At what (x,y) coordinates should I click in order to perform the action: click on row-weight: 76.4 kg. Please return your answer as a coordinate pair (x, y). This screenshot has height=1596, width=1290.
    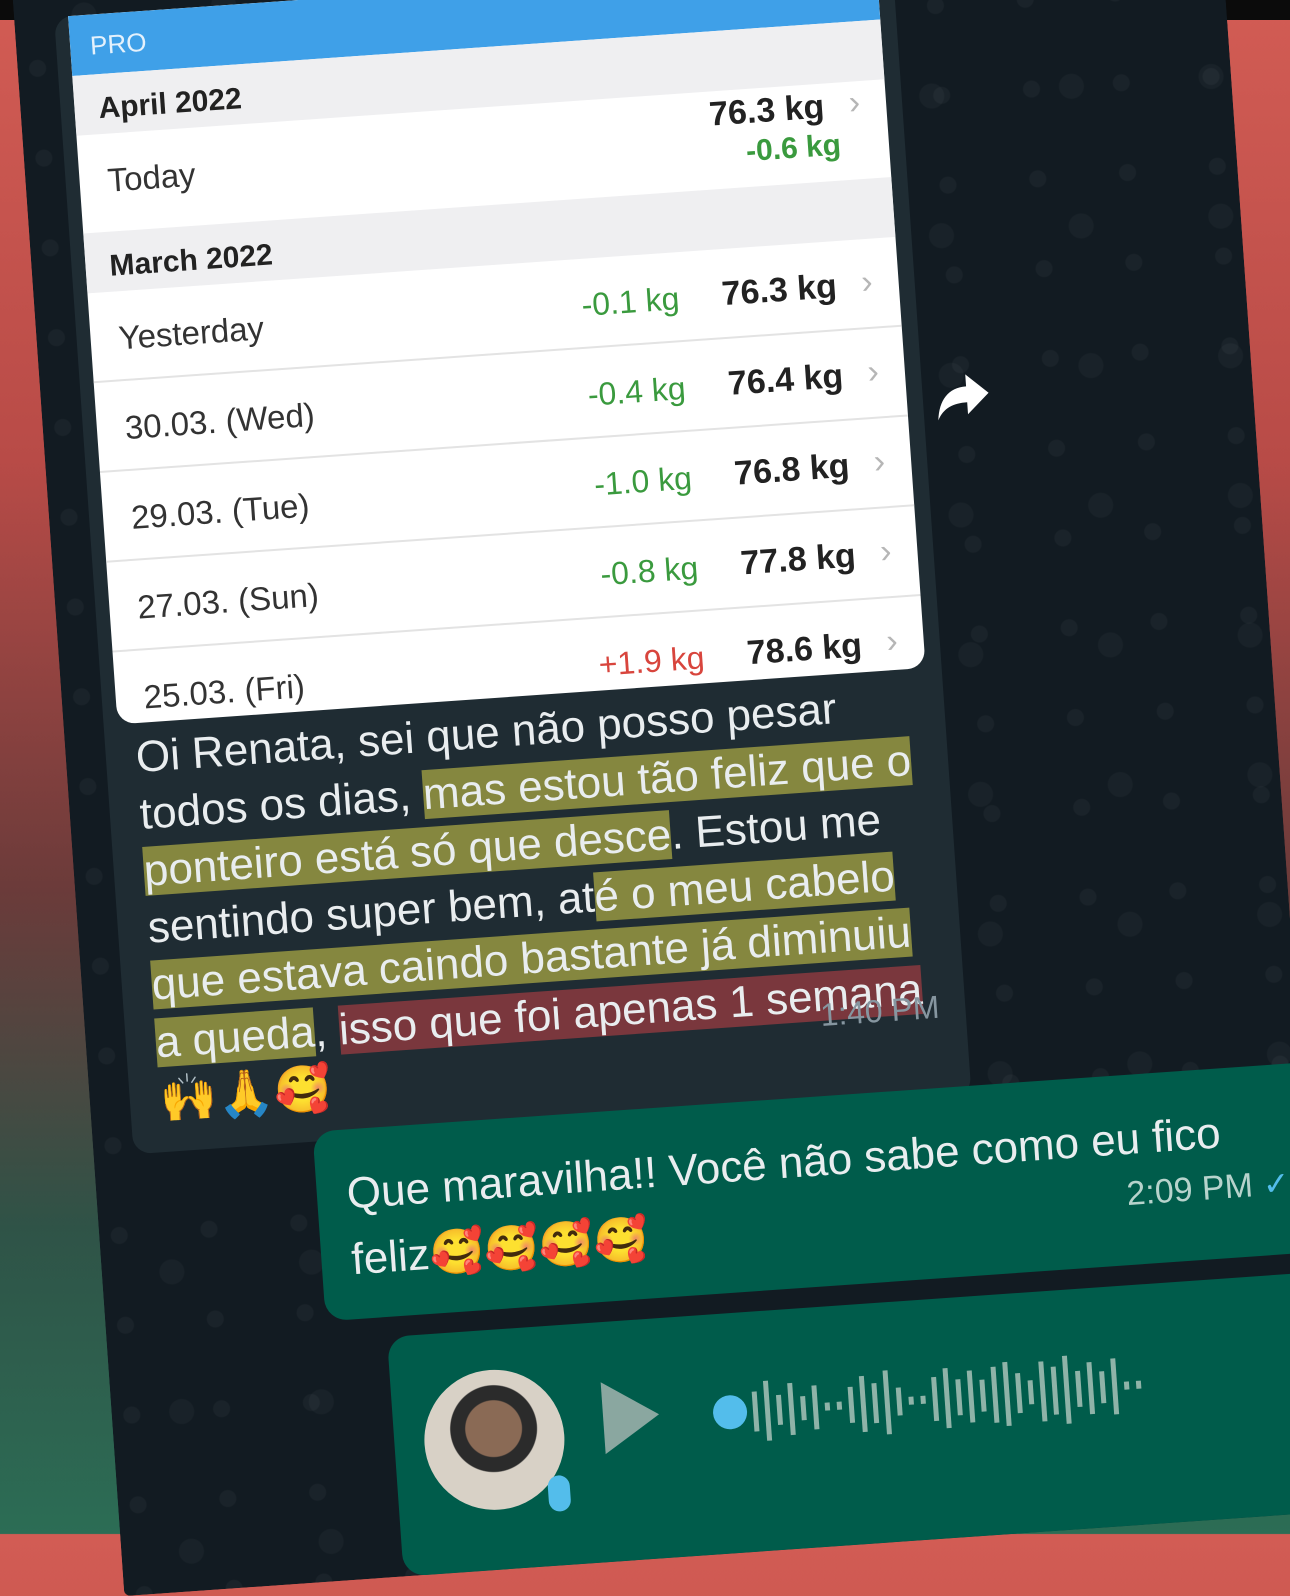
    Looking at the image, I should click on (785, 379).